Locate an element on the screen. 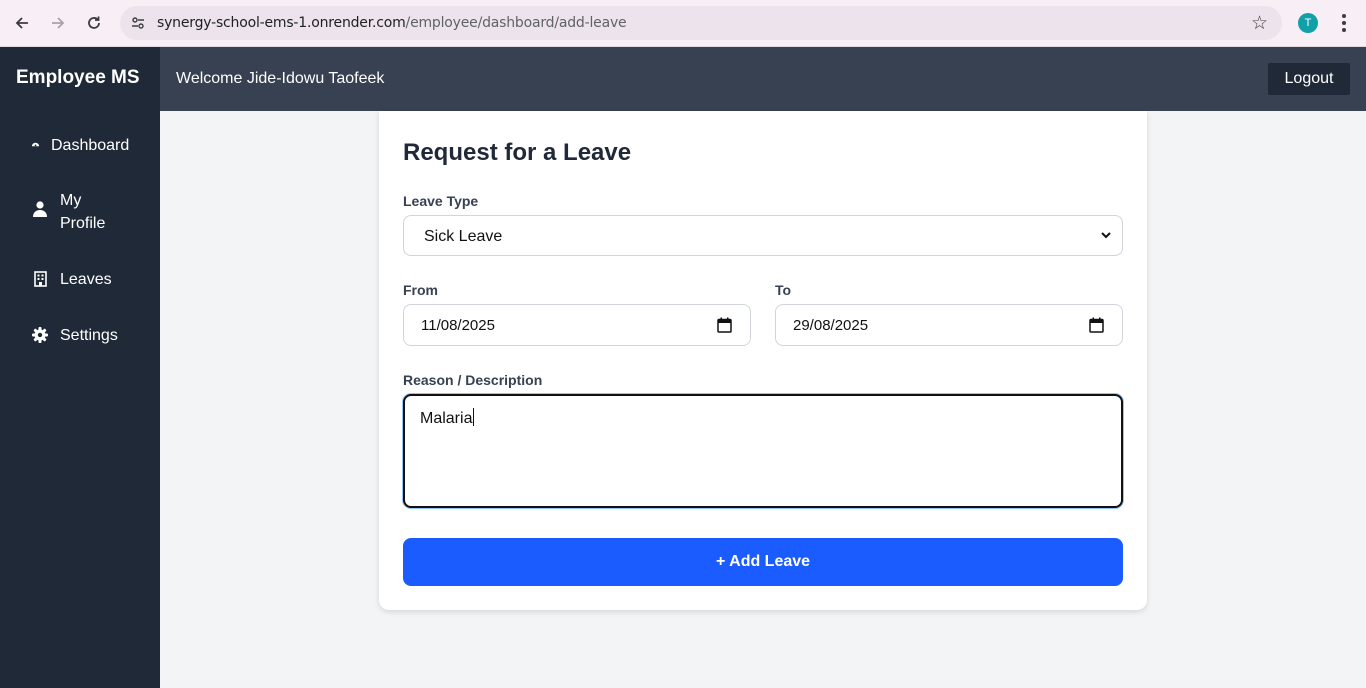 Image resolution: width=1366 pixels, height=688 pixels. browser-menu-icon is located at coordinates (1344, 23).